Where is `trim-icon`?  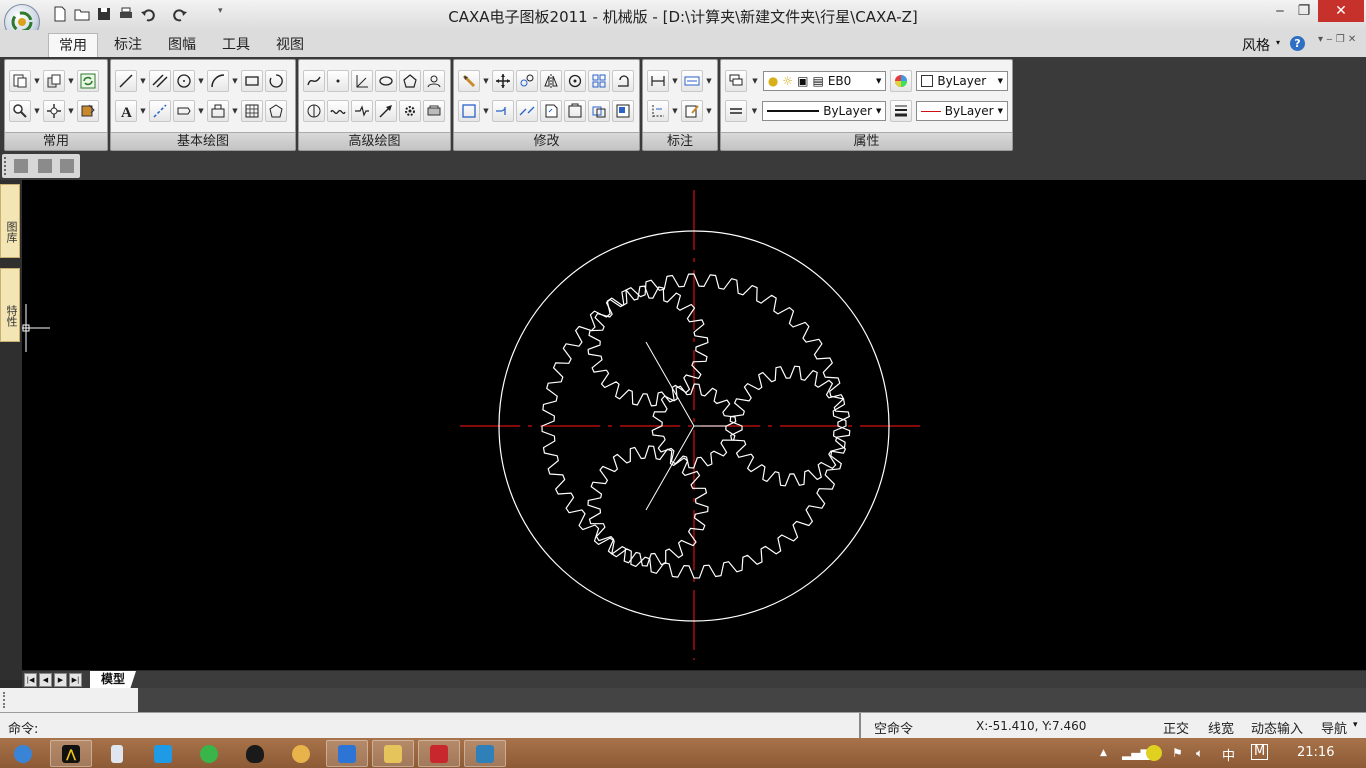
trim-icon is located at coordinates (469, 111).